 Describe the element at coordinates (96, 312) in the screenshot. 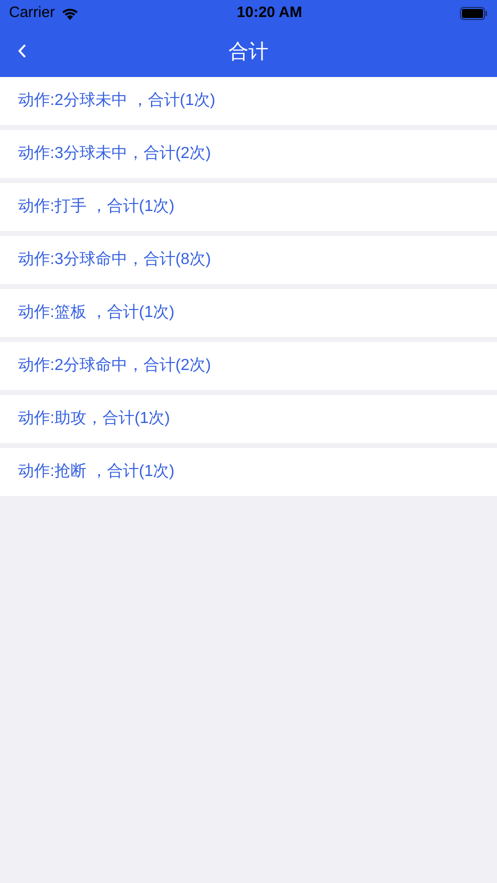

I see `row-text: 动作:篮板 ，合计(1次)` at that location.